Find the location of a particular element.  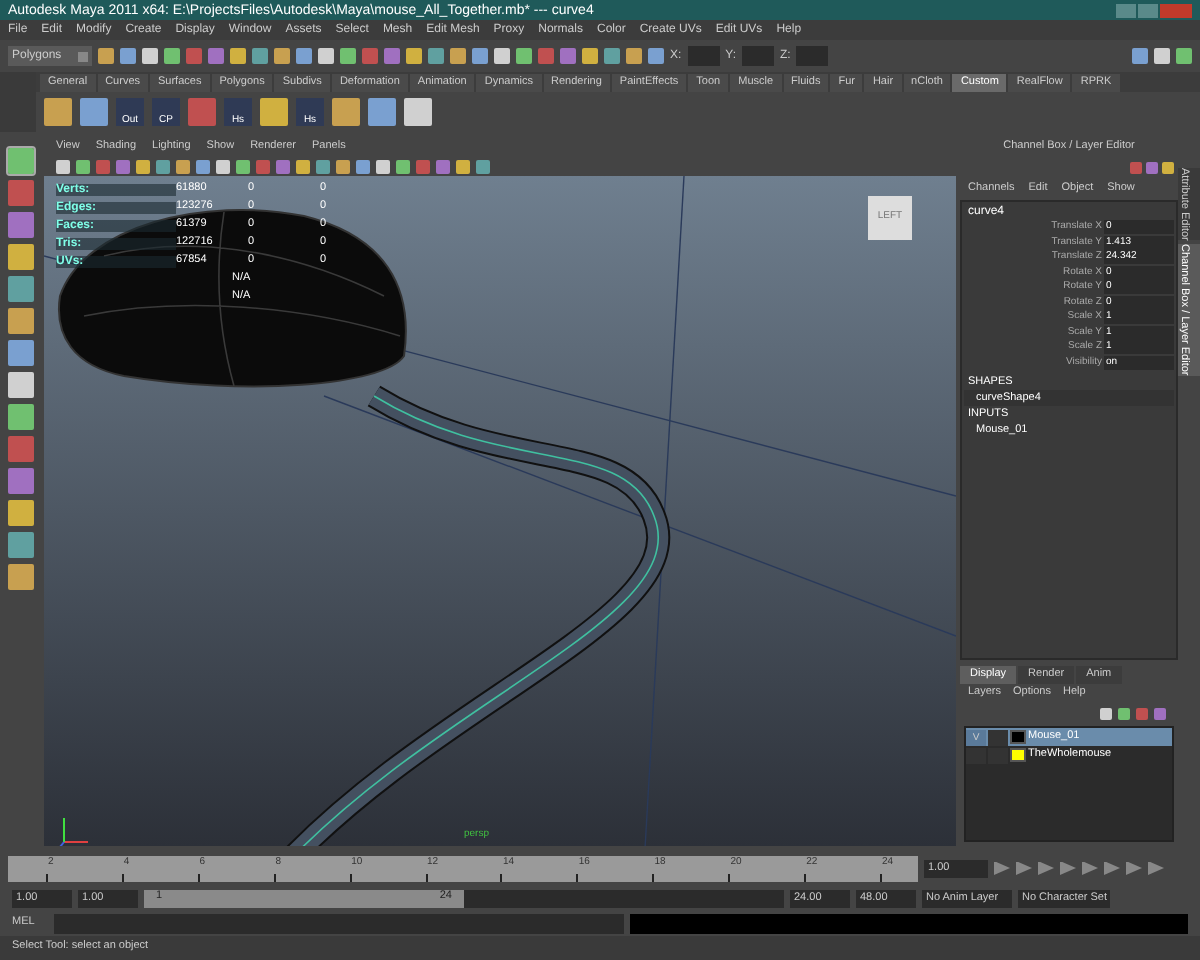

minimize-button is located at coordinates (1126, 10).